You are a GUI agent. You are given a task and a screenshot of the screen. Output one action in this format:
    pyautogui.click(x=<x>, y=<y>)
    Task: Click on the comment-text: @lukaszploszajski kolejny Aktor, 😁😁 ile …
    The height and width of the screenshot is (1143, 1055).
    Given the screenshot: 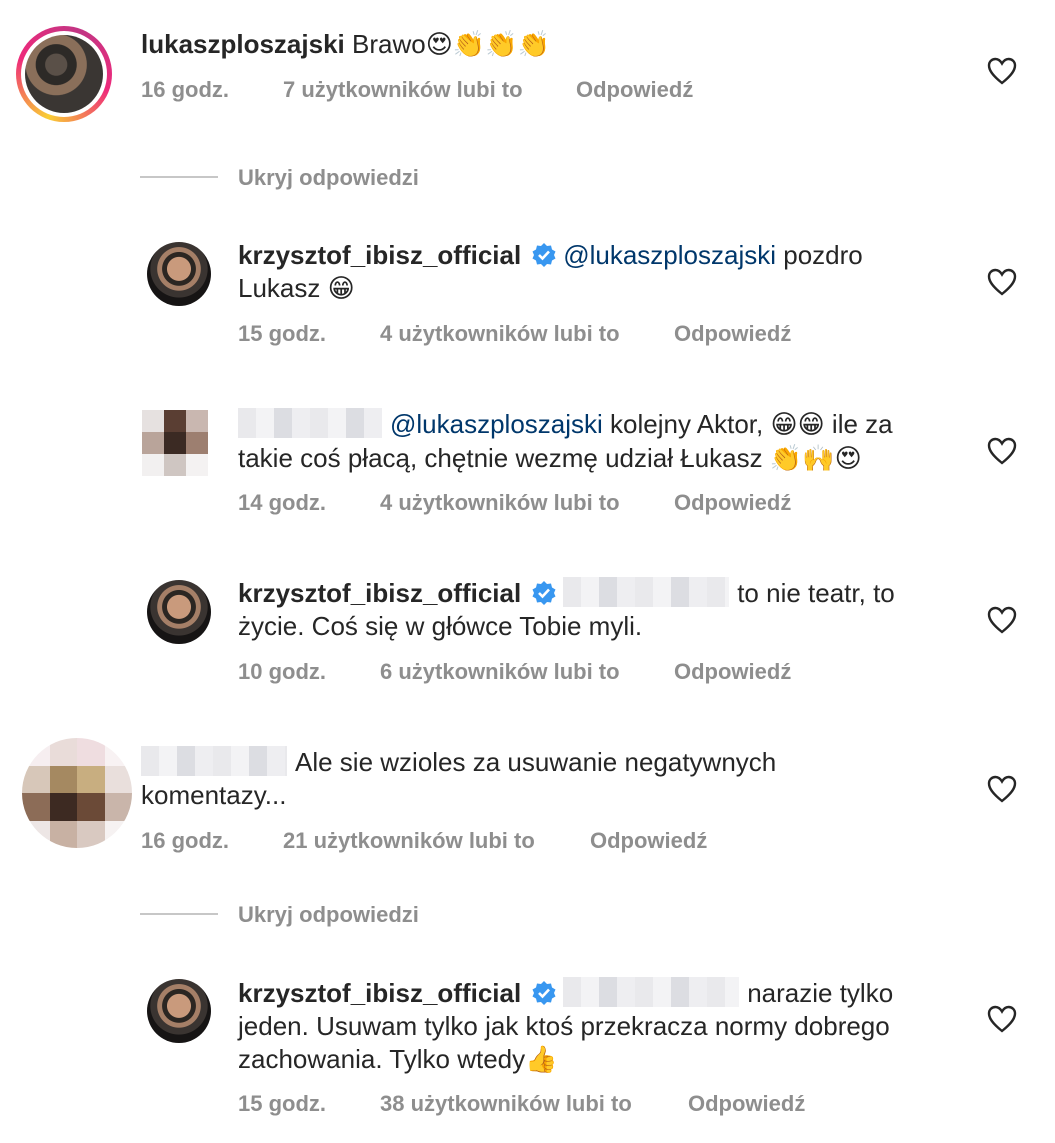 What is the action you would take?
    pyautogui.click(x=565, y=441)
    